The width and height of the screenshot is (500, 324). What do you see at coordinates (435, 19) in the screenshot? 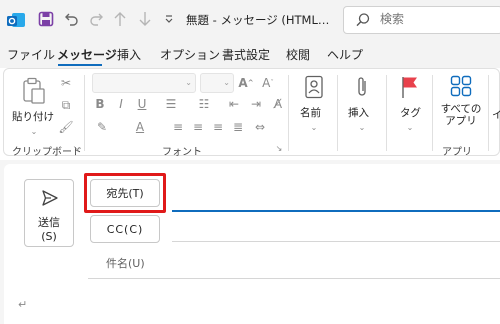
I see `search-input` at bounding box center [435, 19].